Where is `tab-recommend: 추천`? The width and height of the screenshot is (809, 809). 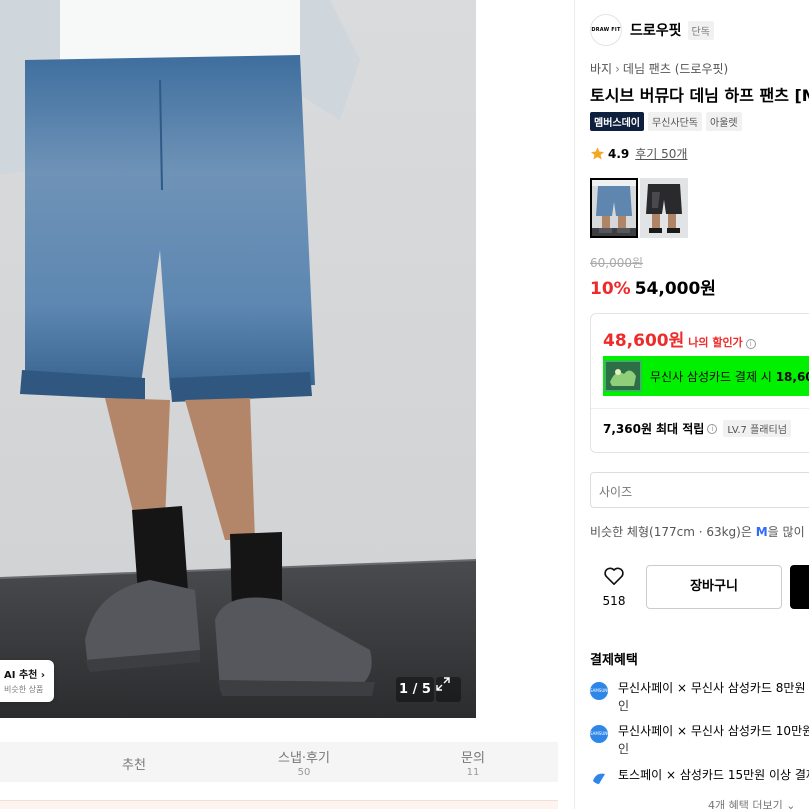 tab-recommend: 추천 is located at coordinates (134, 762).